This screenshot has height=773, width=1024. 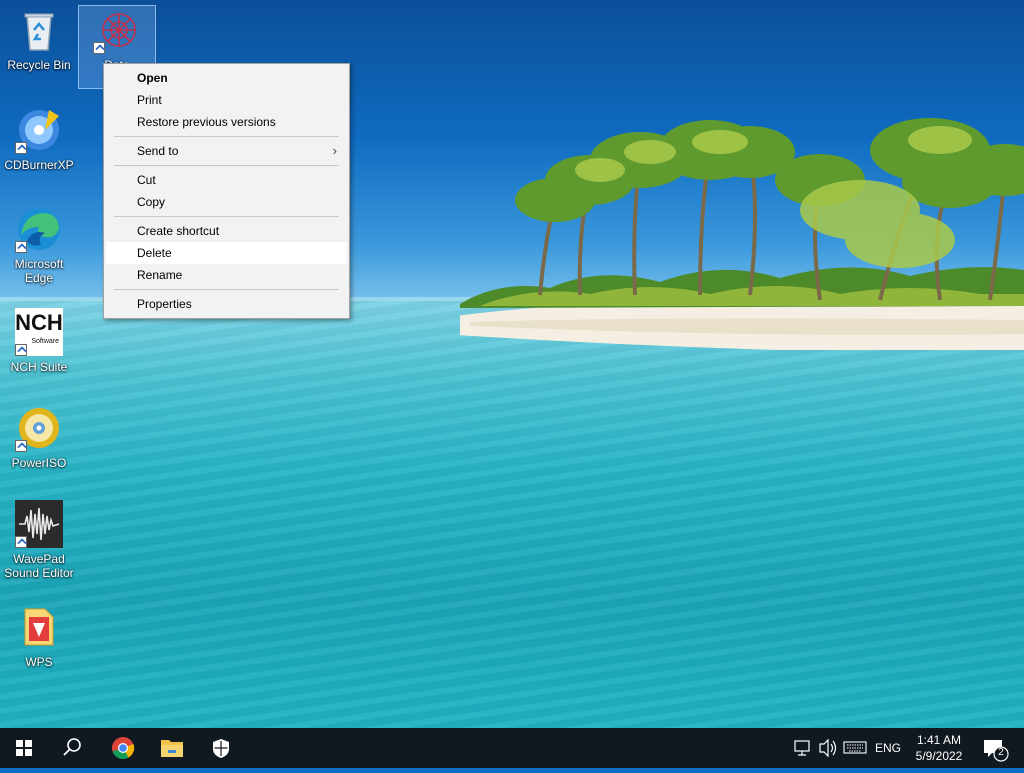 I want to click on windows-start-icon, so click(x=24, y=748).